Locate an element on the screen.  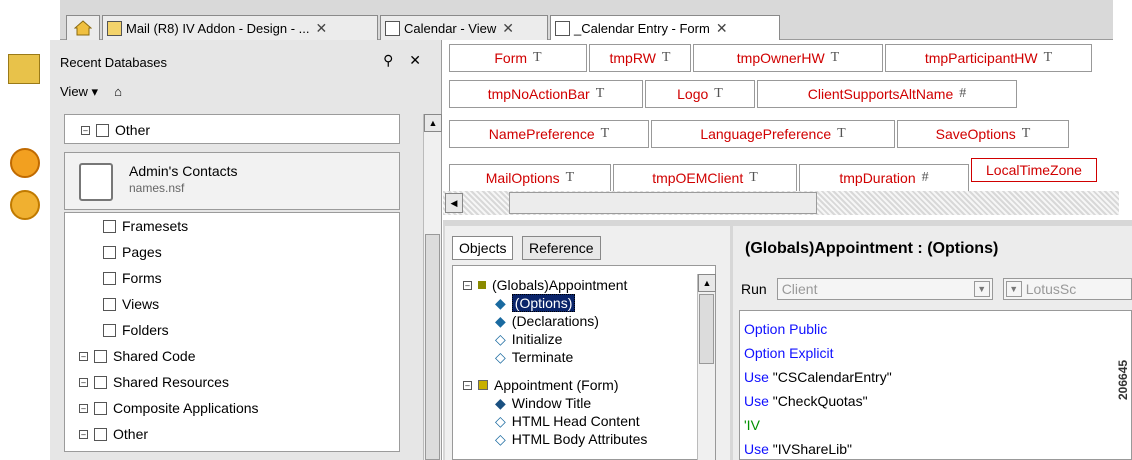
run-select: Client ▼ is located at coordinates (884, 289).